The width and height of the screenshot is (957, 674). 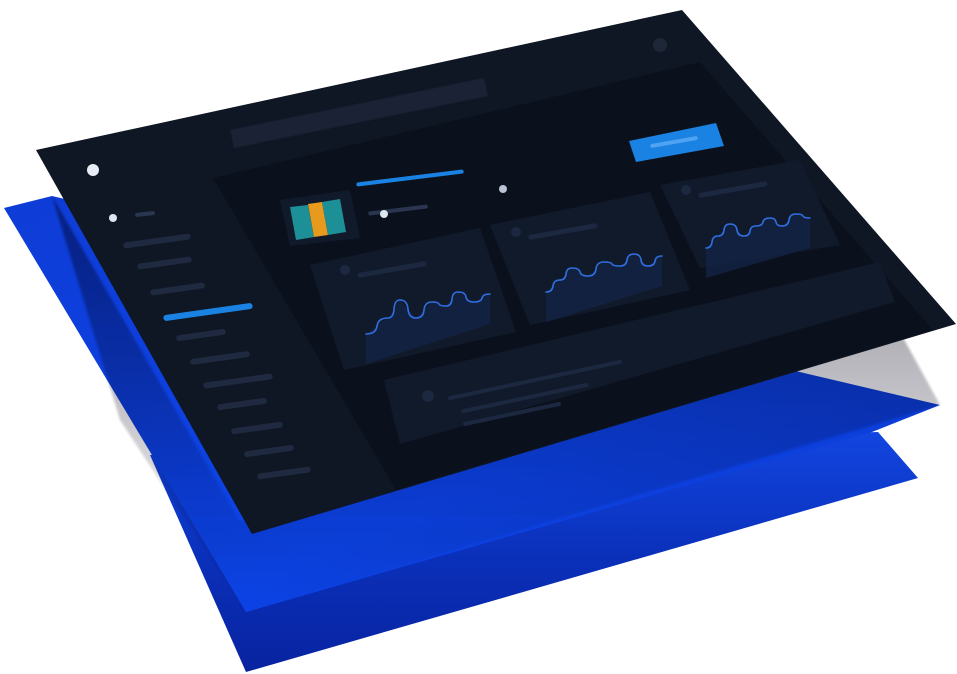 I want to click on window-dot-icon, so click(x=93, y=170).